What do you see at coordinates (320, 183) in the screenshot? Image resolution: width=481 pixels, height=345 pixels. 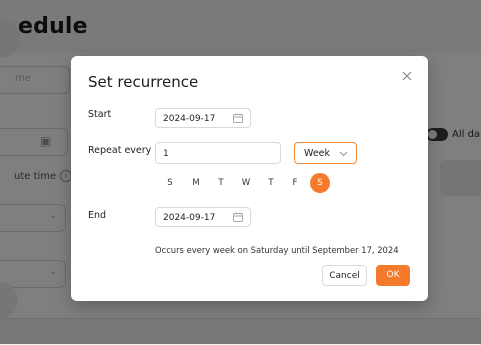 I see `weekday-saturday: S` at bounding box center [320, 183].